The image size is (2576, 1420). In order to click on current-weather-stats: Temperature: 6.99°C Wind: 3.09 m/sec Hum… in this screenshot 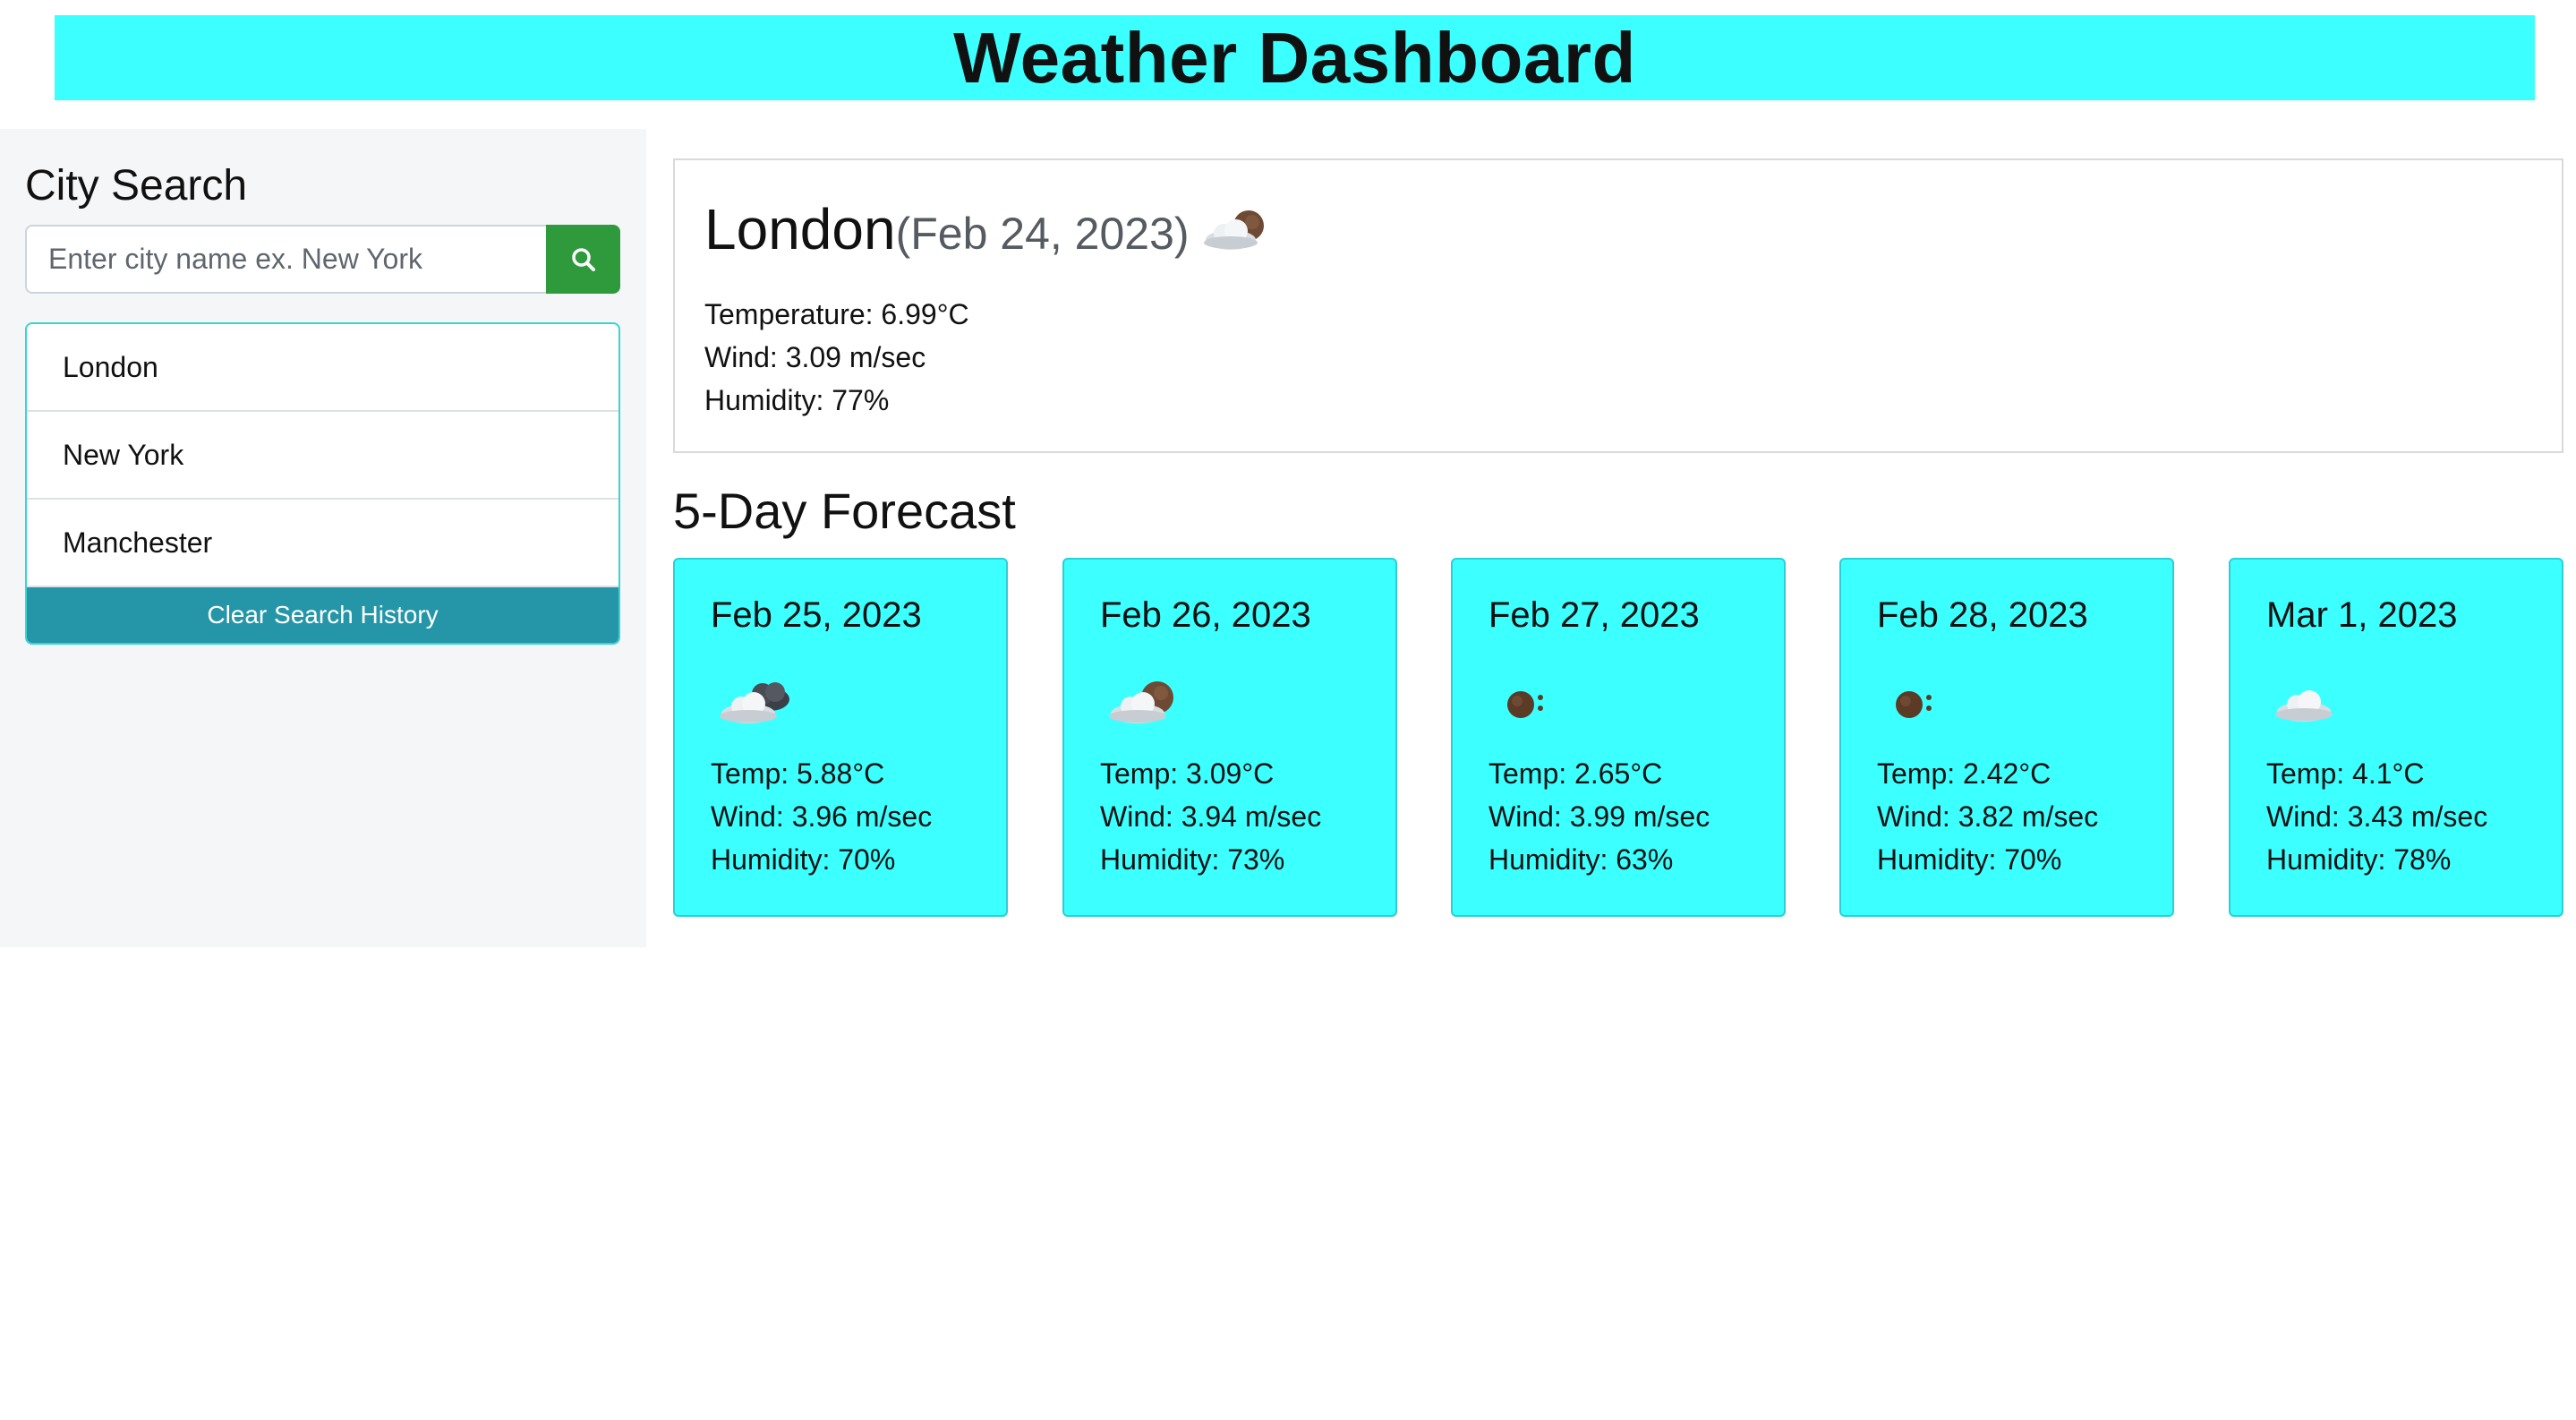, I will do `click(836, 358)`.